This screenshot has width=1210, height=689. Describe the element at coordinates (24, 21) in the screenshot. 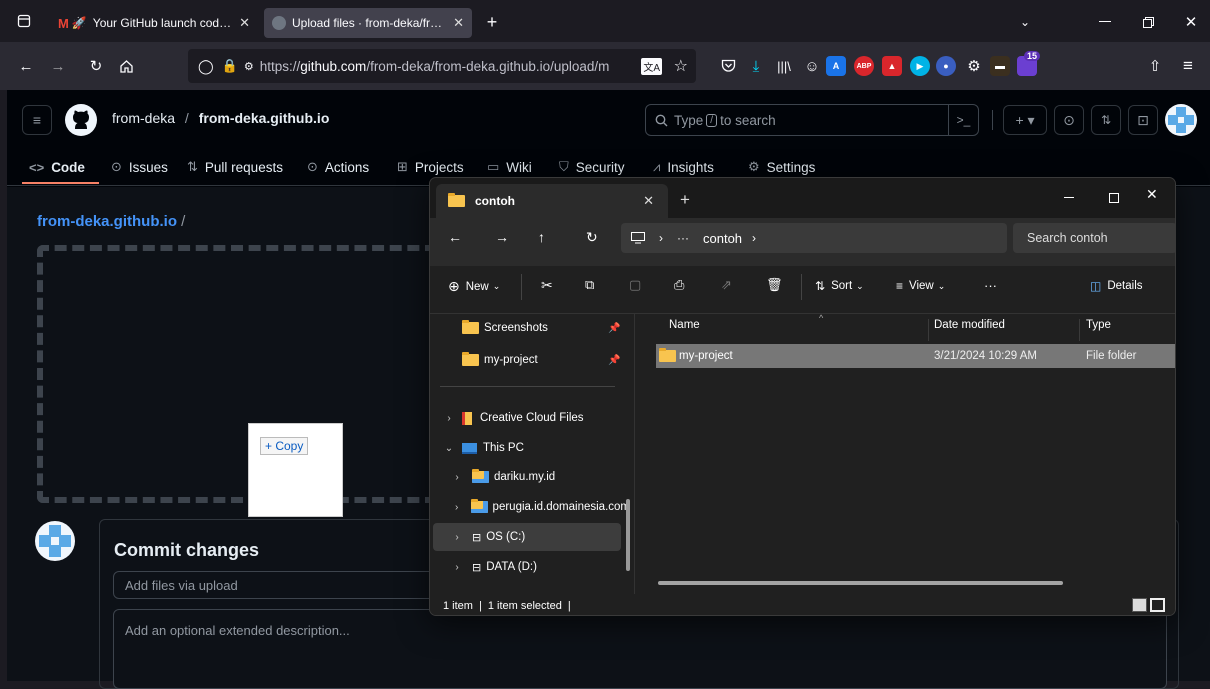

I see `tab-list-icon` at that location.